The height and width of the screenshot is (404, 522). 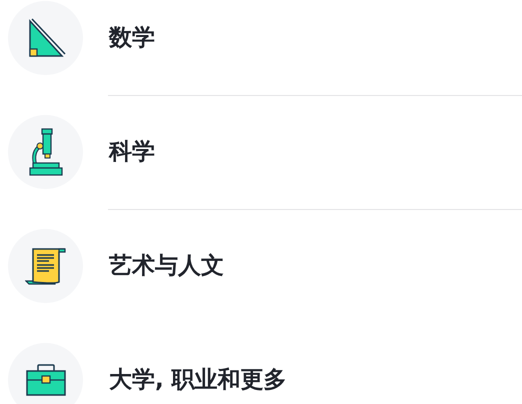 What do you see at coordinates (198, 380) in the screenshot?
I see `subject-label: 大学, 职业和更多` at bounding box center [198, 380].